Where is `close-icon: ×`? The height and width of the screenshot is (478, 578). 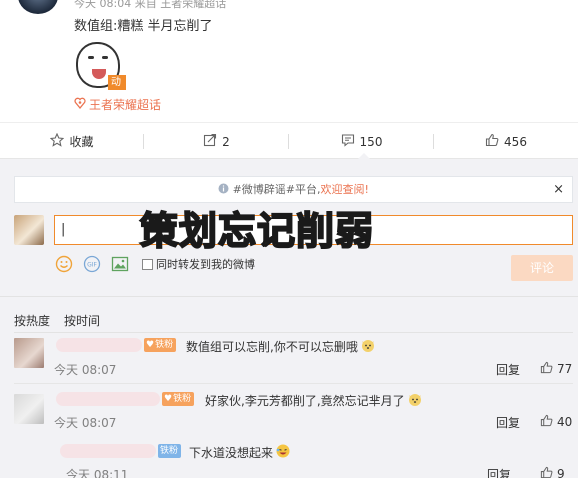 close-icon: × is located at coordinates (558, 189).